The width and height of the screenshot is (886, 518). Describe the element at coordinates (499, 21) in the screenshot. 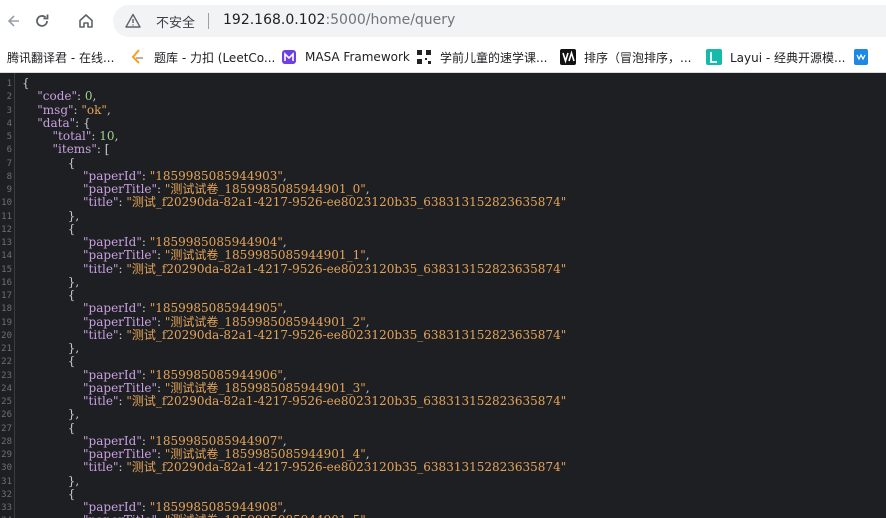

I see `address-bar: 不安全 192.168.0.102:5000/home/query` at that location.